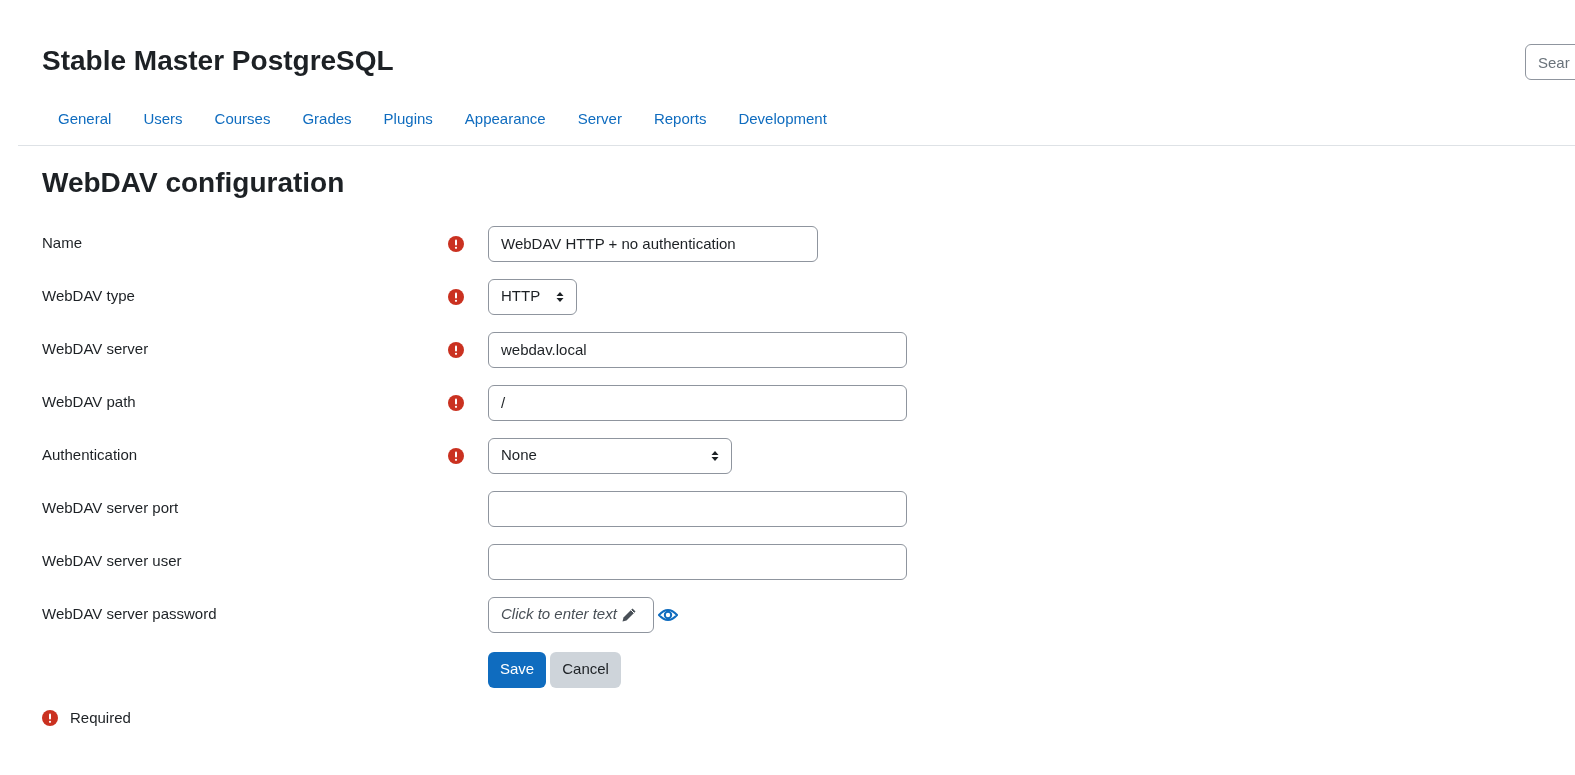 This screenshot has height=775, width=1575. Describe the element at coordinates (532, 296) in the screenshot. I see `select-field: HTTP` at that location.